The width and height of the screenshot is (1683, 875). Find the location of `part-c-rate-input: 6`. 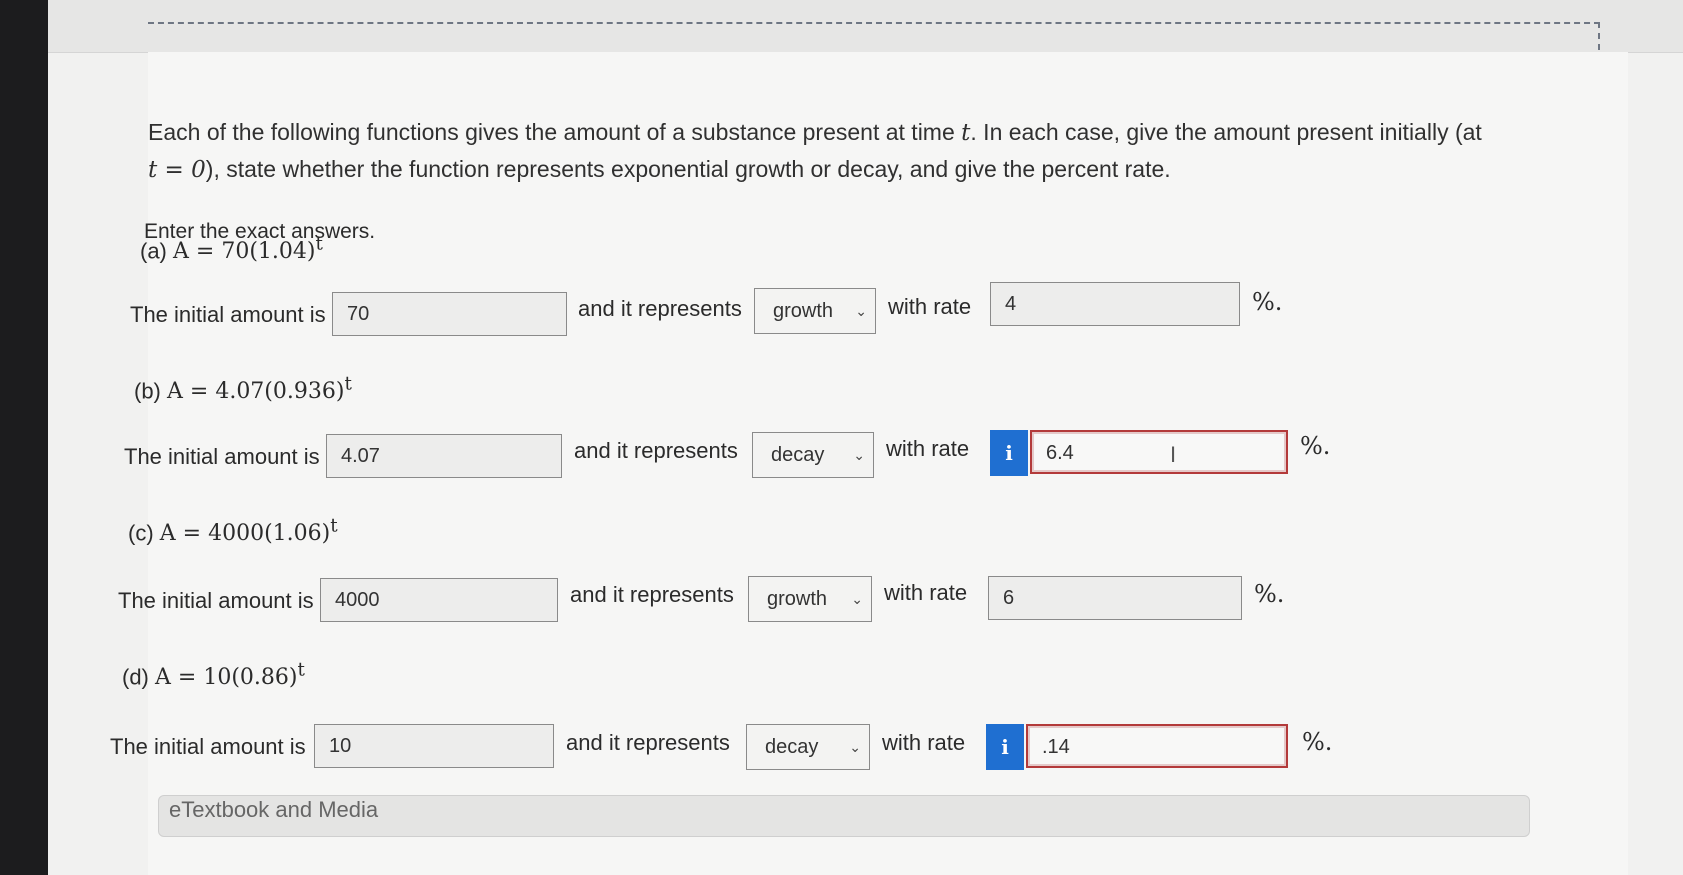

part-c-rate-input: 6 is located at coordinates (1115, 598).